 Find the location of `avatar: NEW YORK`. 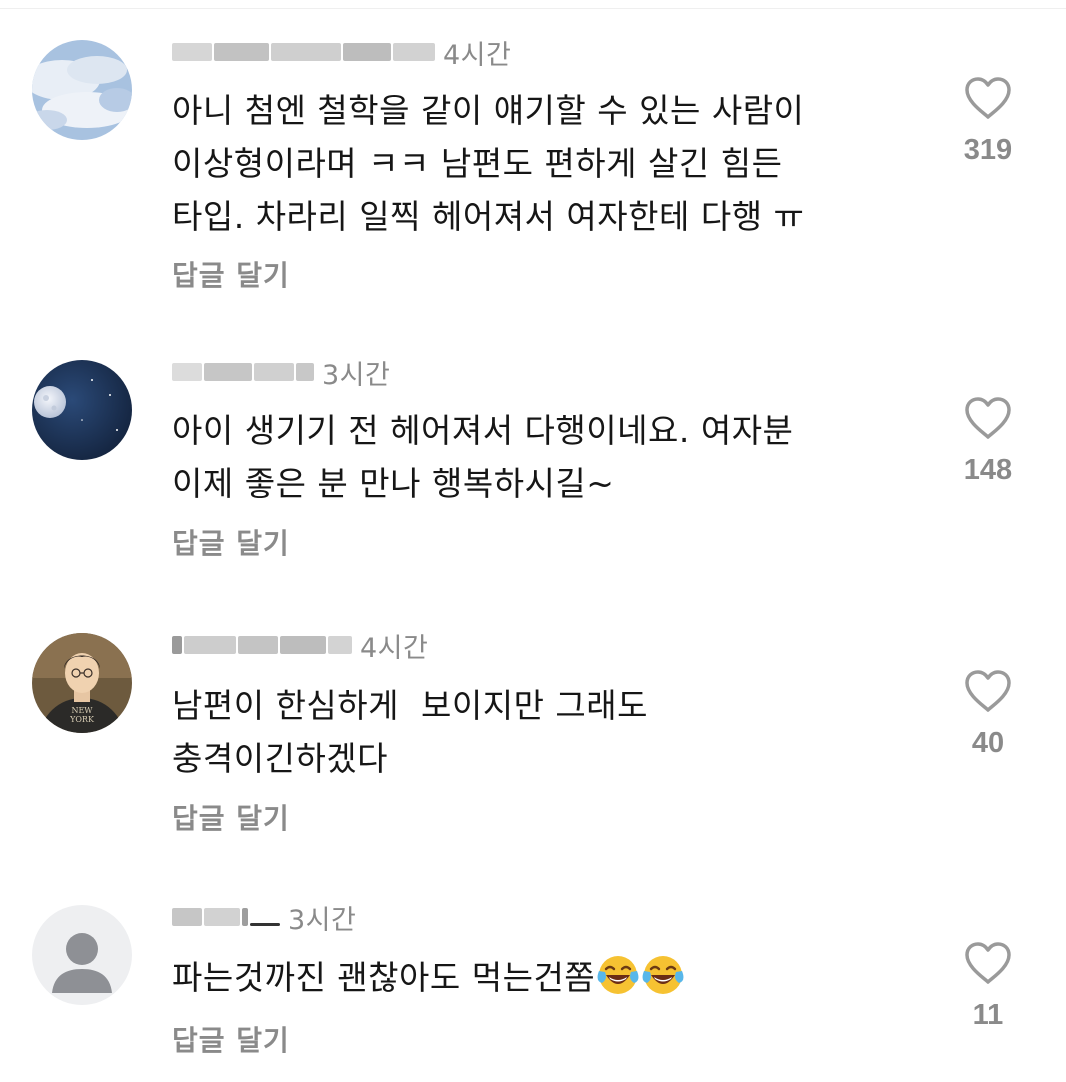

avatar: NEW YORK is located at coordinates (82, 683).